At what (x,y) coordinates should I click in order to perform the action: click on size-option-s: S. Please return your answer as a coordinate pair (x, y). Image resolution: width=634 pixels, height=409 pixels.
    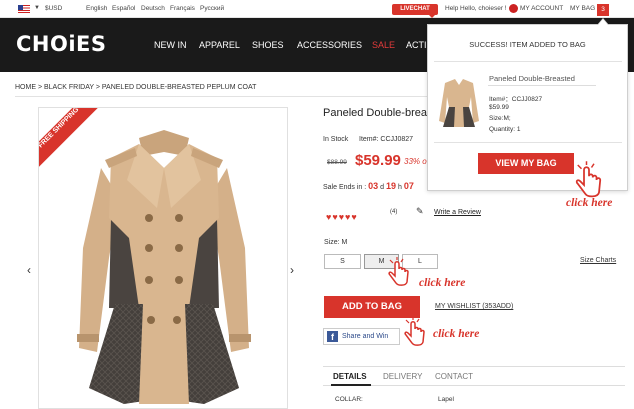
    Looking at the image, I should click on (342, 261).